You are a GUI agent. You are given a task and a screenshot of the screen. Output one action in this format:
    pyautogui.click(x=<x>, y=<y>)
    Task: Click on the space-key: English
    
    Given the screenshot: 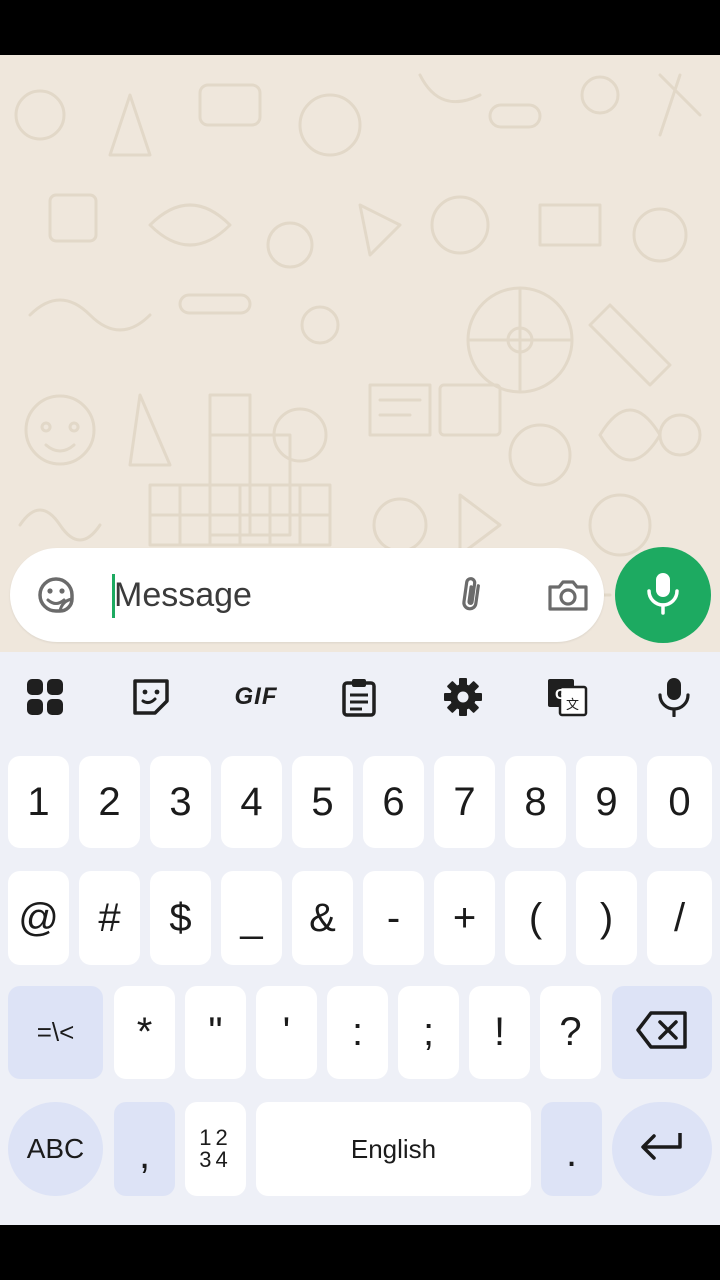 What is the action you would take?
    pyautogui.click(x=393, y=1149)
    